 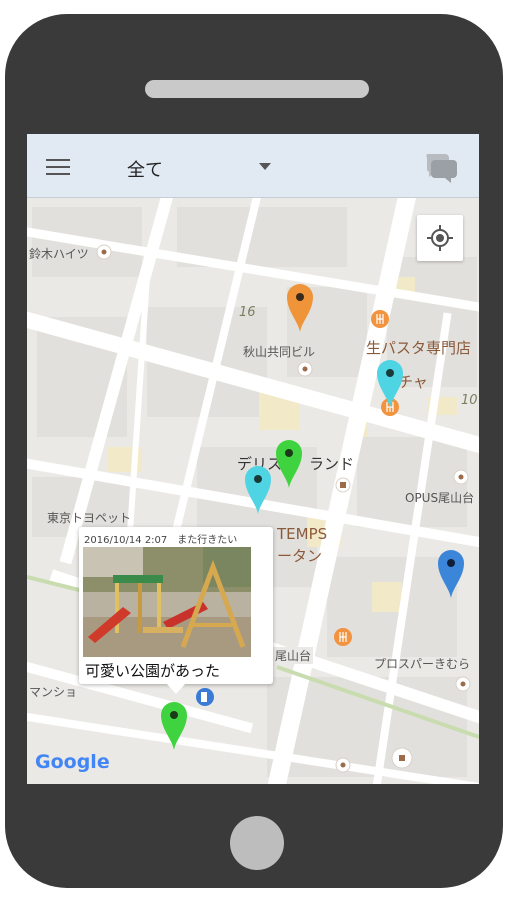 I want to click on map-label-tokyo-toyopet: 東京トヨペット, so click(x=89, y=518).